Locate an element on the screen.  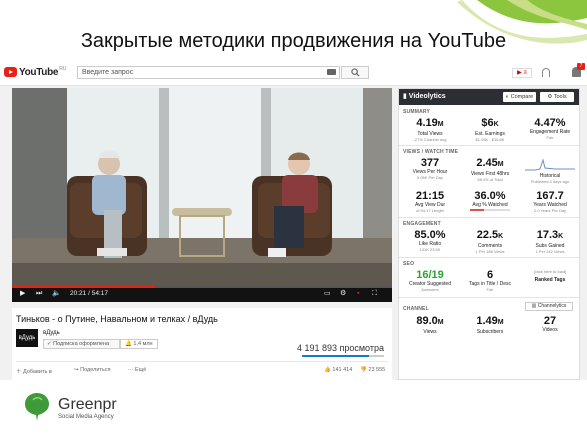
search-icon is located at coordinates (355, 72).